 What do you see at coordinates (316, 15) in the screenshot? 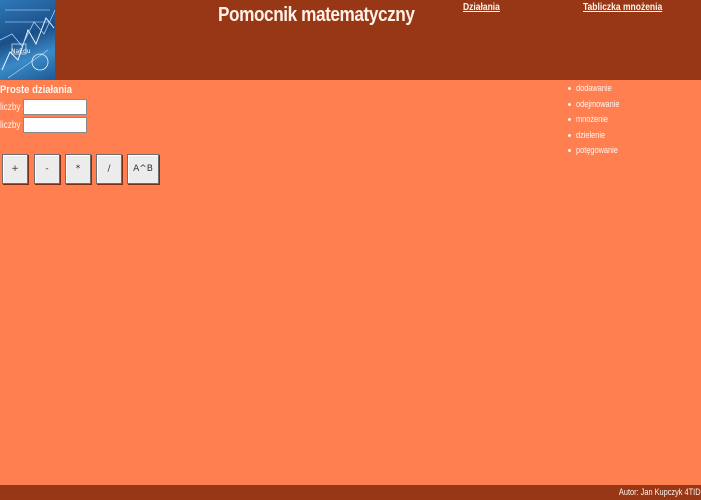
I see `page-title: Pomocnik matematyczny` at bounding box center [316, 15].